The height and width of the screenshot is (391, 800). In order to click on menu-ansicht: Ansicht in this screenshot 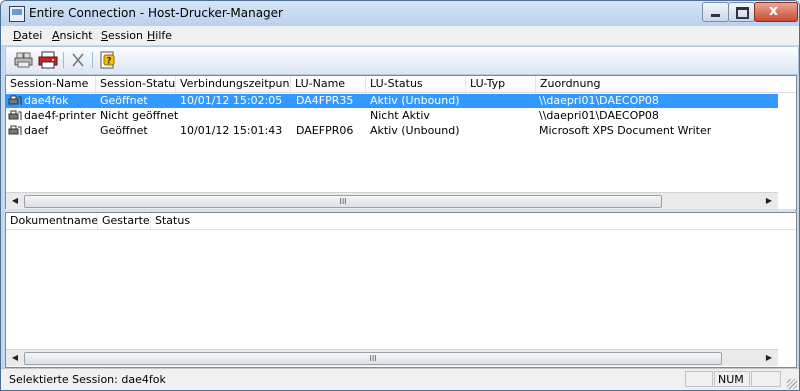, I will do `click(72, 35)`.